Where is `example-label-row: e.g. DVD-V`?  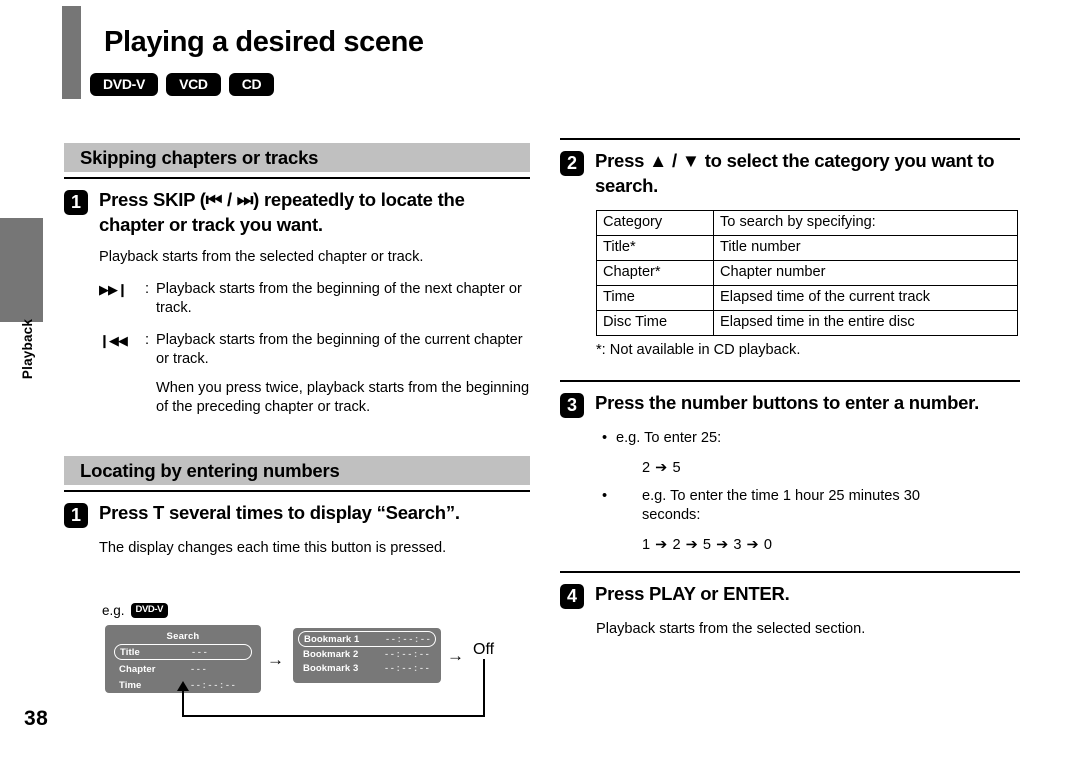
example-label-row: e.g. DVD-V is located at coordinates (135, 610).